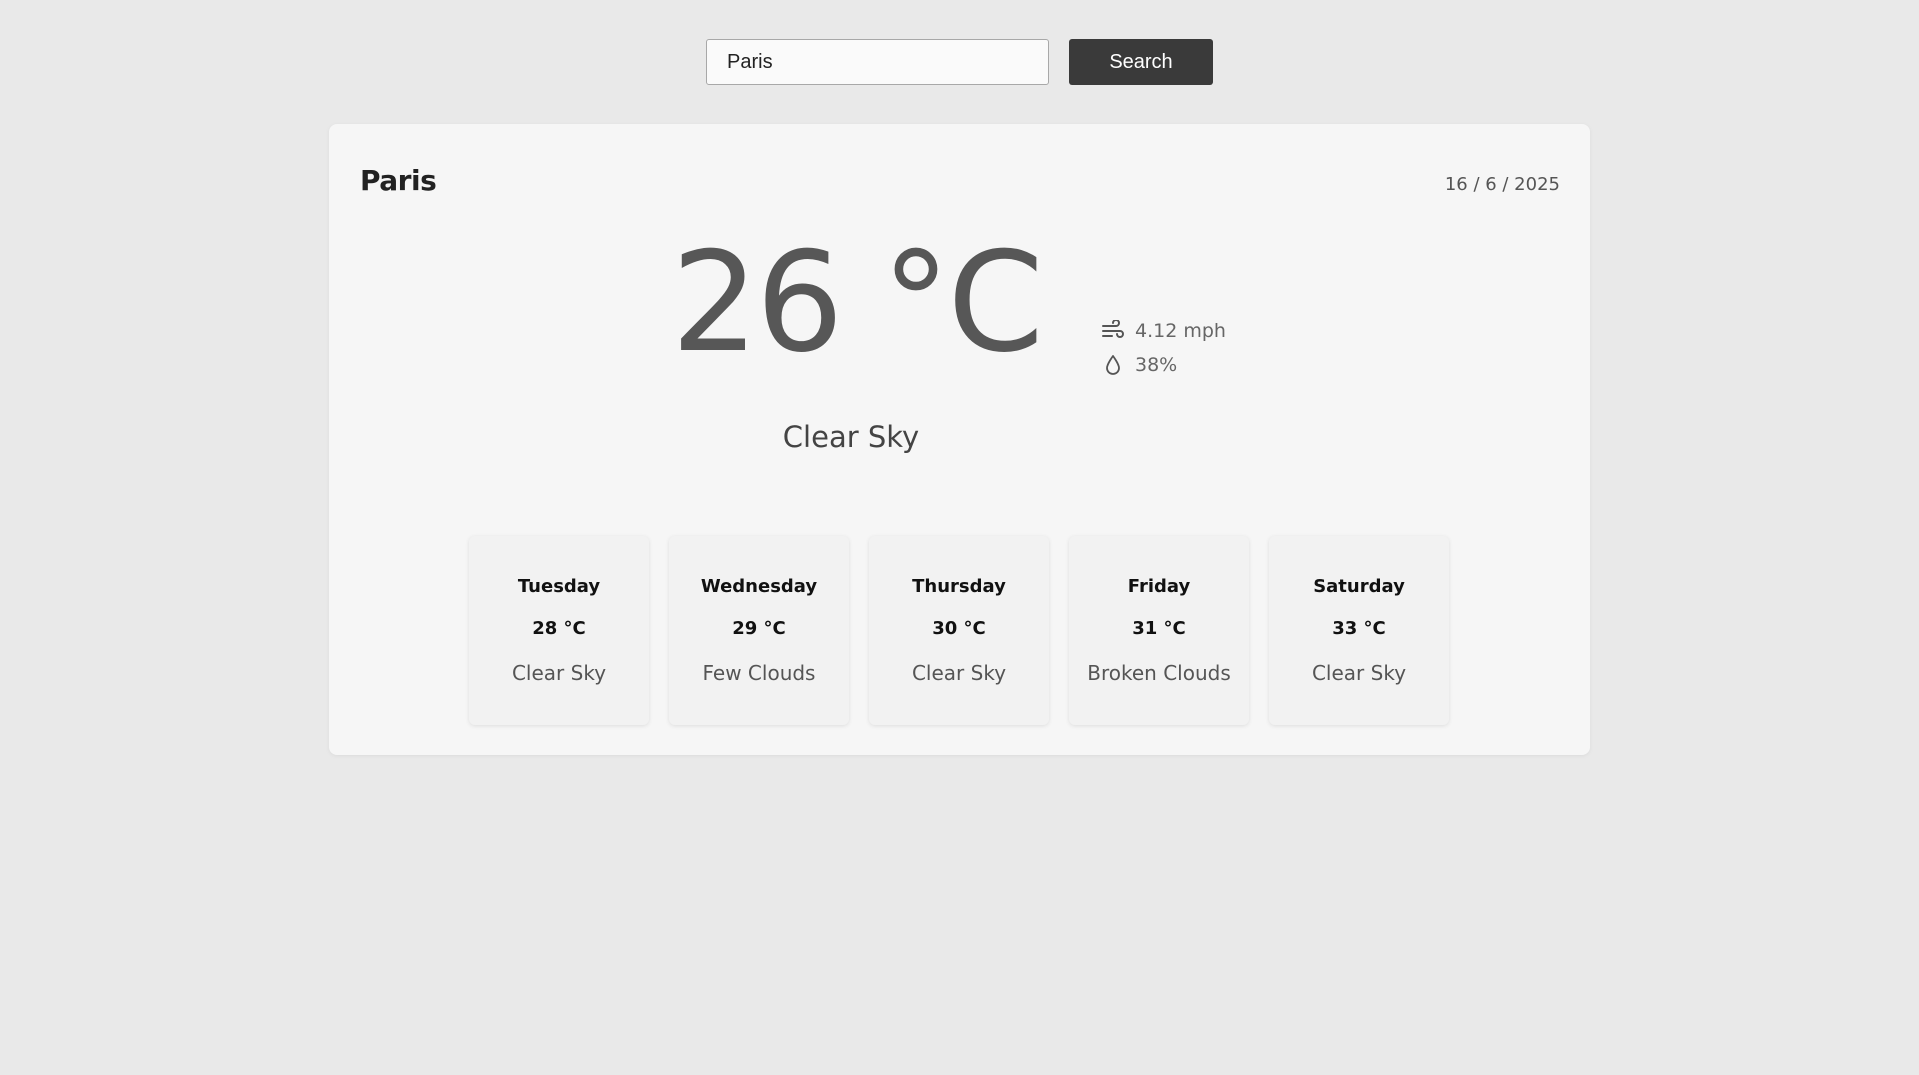 The image size is (1919, 1075). What do you see at coordinates (1359, 586) in the screenshot?
I see `forecast-day: Saturday` at bounding box center [1359, 586].